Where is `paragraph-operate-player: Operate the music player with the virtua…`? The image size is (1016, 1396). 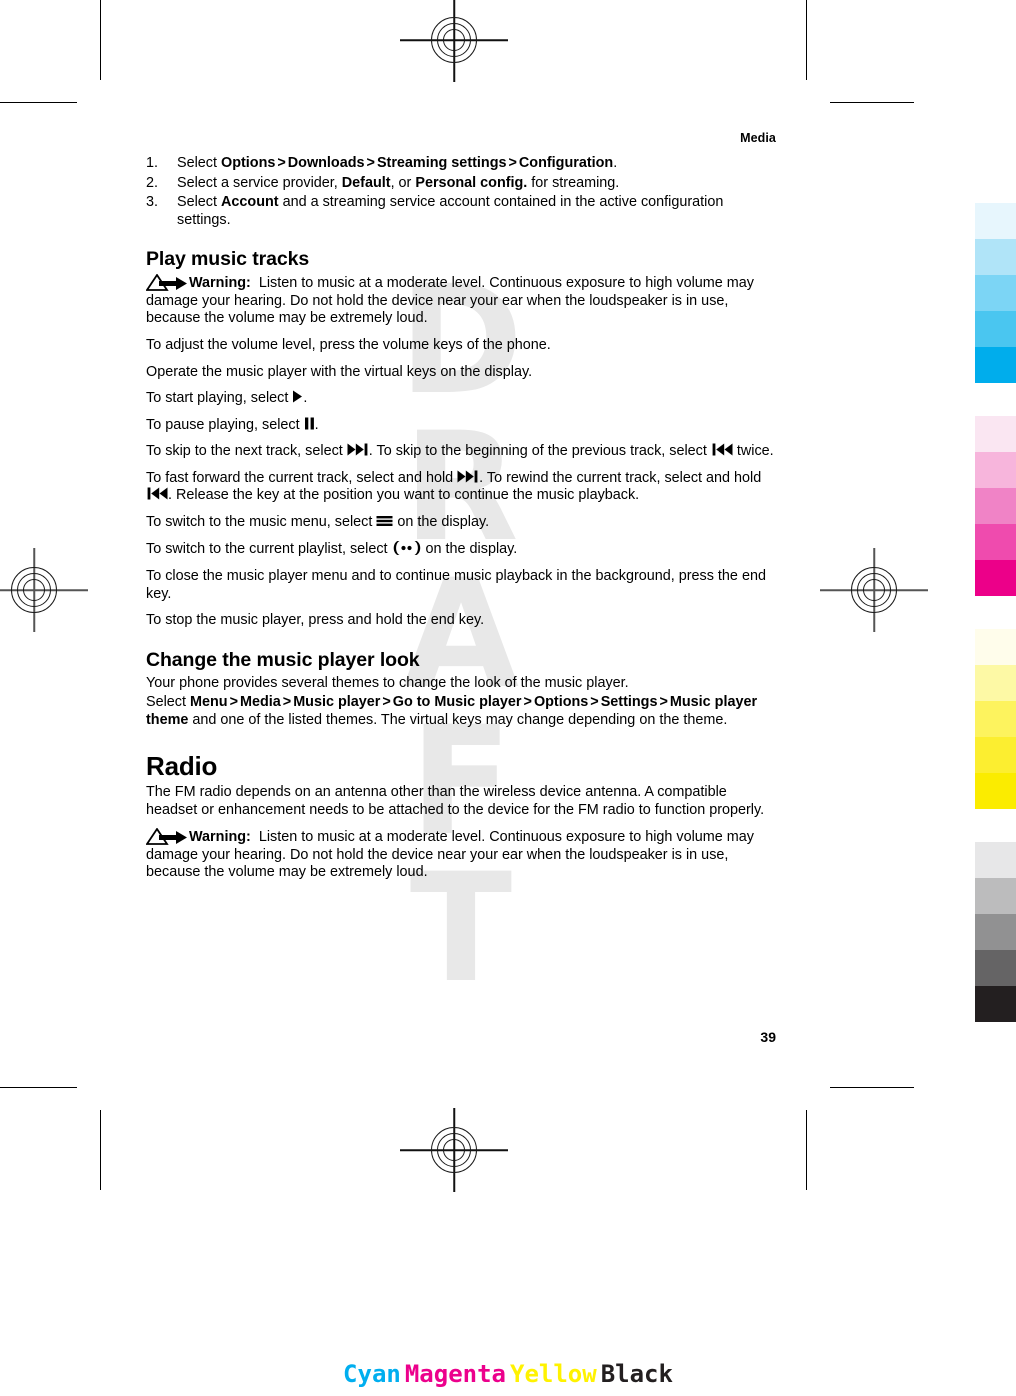 paragraph-operate-player: Operate the music player with the virtua… is located at coordinates (339, 371).